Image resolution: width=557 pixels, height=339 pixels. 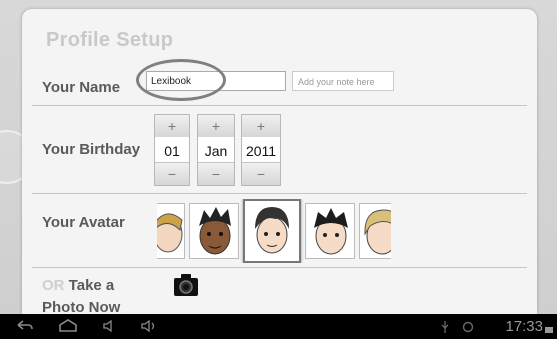 I want to click on year-value: 2011, so click(x=261, y=151).